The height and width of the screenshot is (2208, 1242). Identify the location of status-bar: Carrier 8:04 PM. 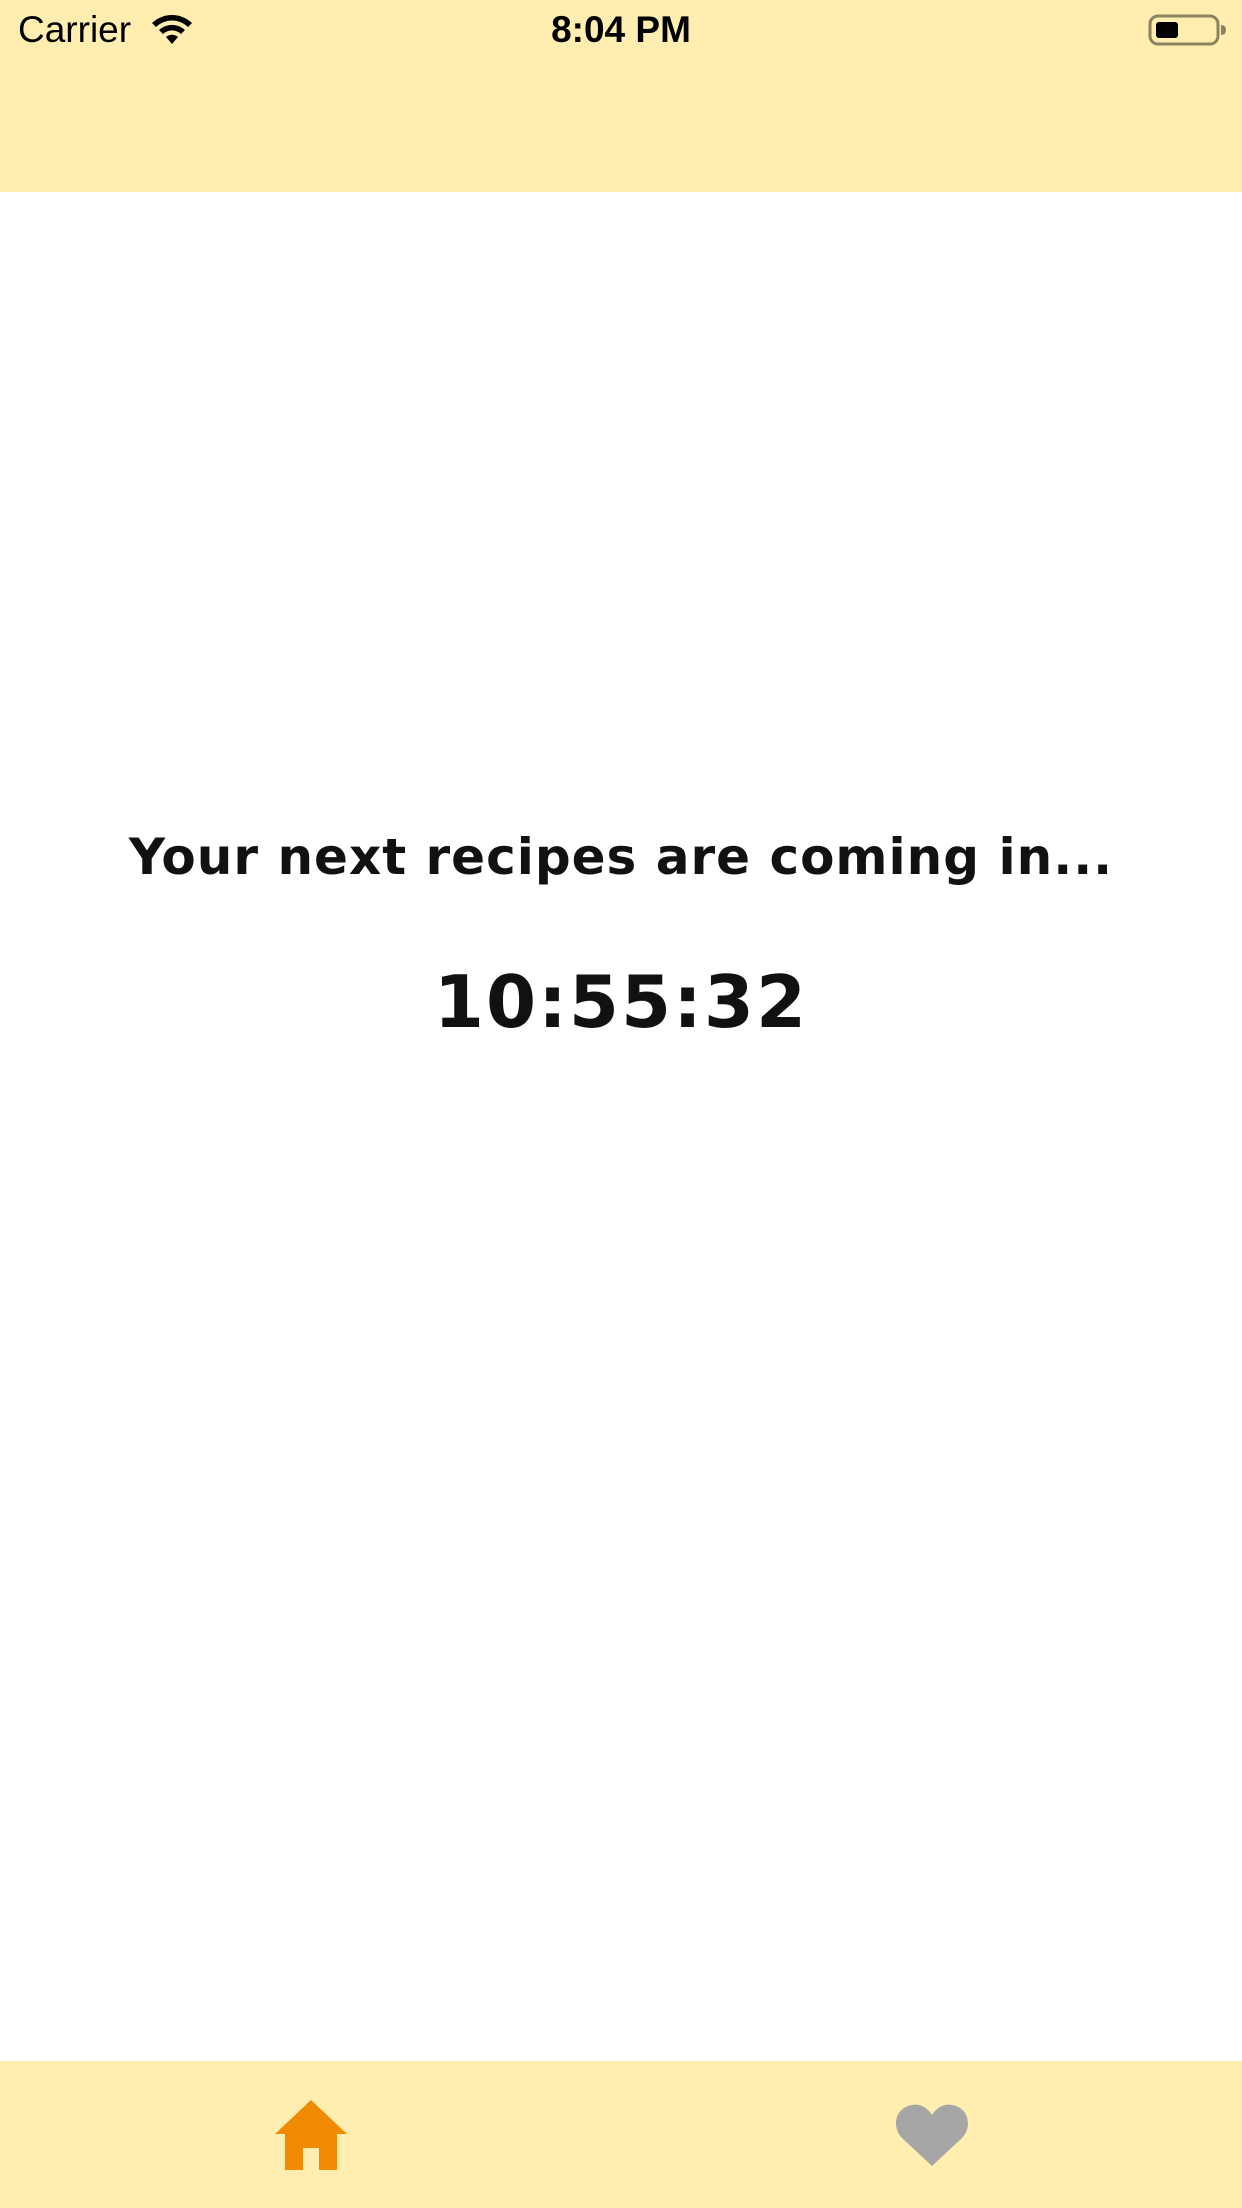
(621, 31).